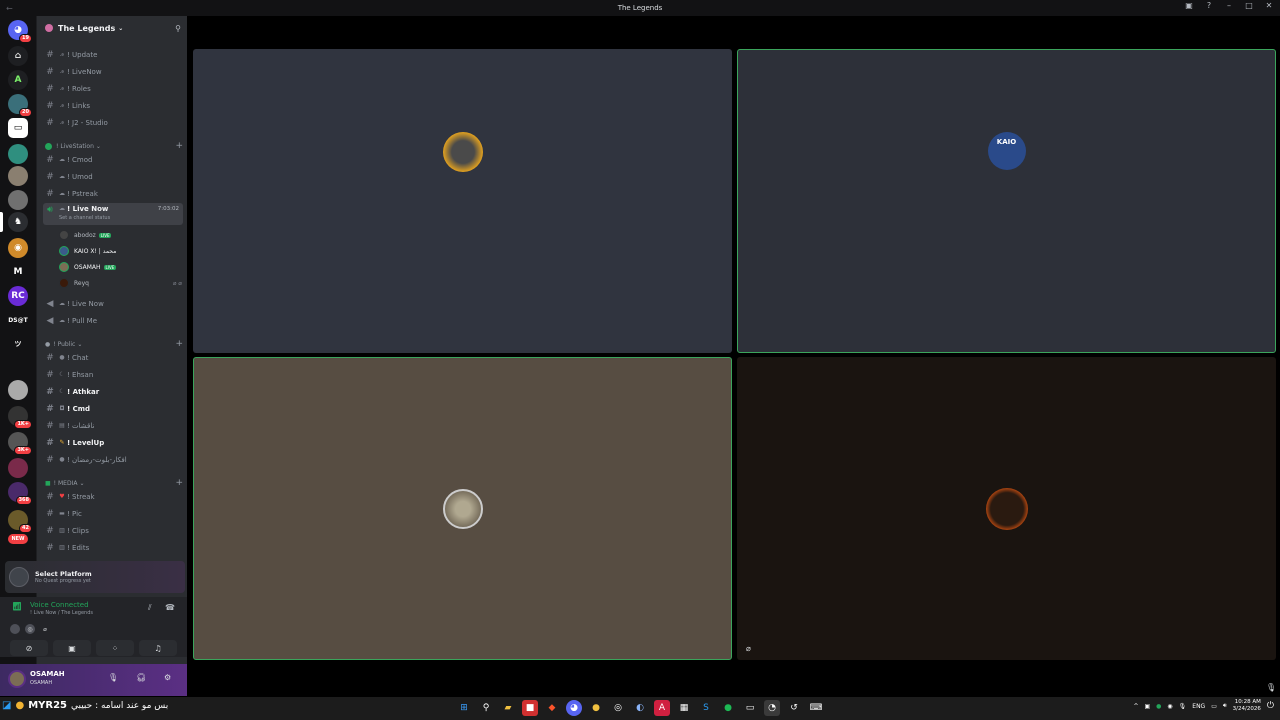 This screenshot has height=720, width=1280. What do you see at coordinates (59, 605) in the screenshot?
I see `voice-status: Voice Connected` at bounding box center [59, 605].